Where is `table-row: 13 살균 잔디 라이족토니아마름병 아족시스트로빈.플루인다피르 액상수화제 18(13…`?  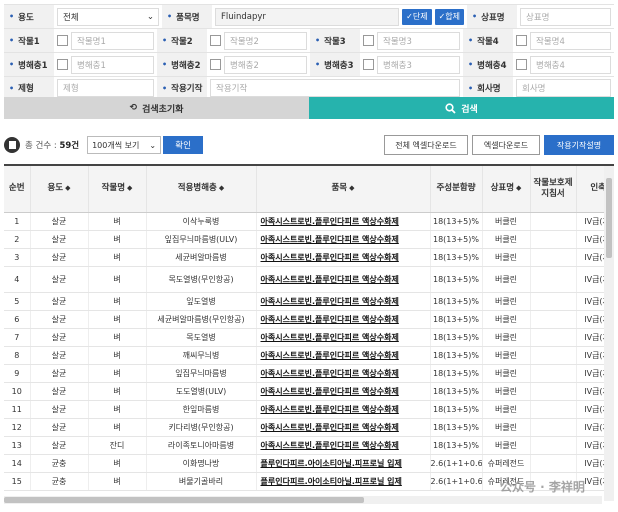 table-row: 13 살균 잔디 라이족토니아마름병 아족시스트로빈.플루인다피르 액상수화제 18(13… is located at coordinates (309, 445).